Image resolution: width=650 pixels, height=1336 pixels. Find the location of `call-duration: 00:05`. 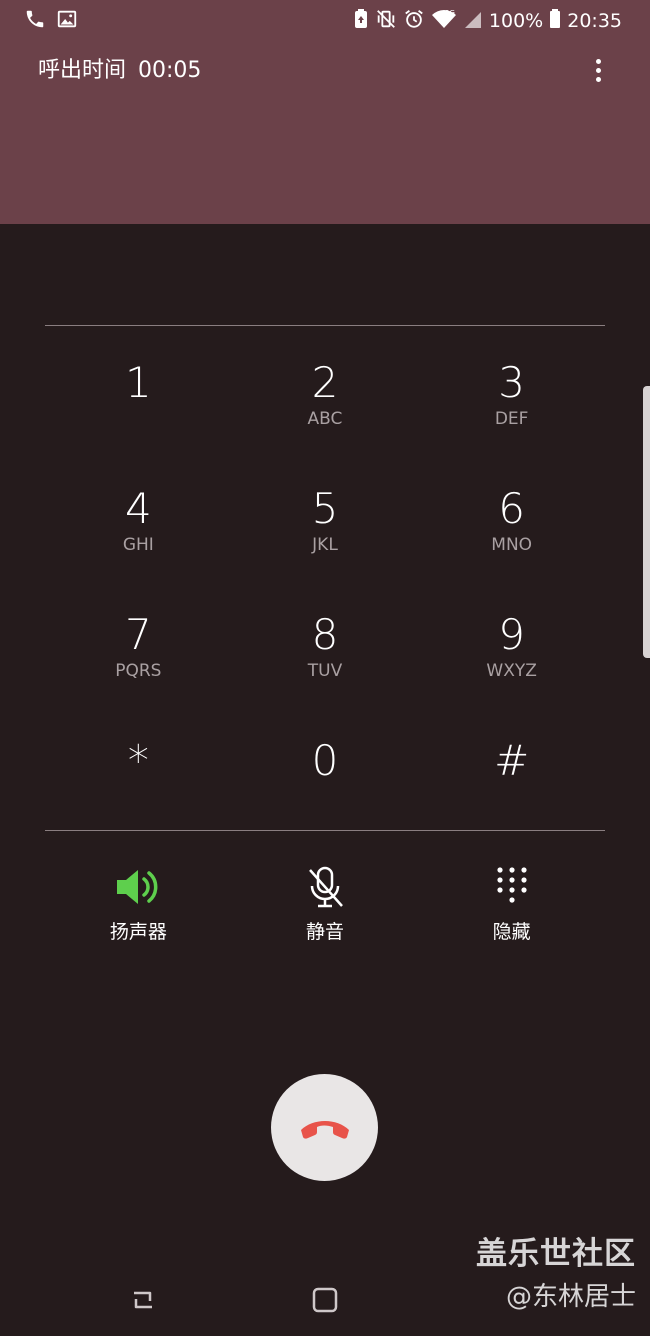

call-duration: 00:05 is located at coordinates (170, 70).